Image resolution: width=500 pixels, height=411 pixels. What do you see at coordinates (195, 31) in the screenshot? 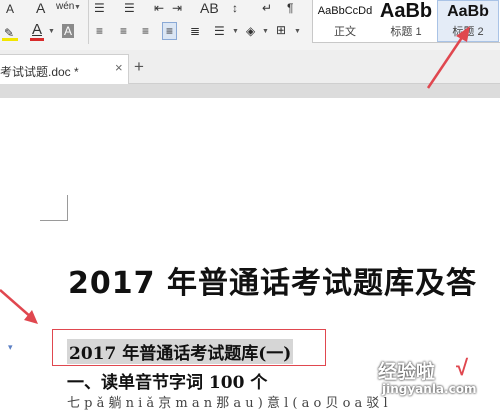
I see `distribute-icon: ≣` at bounding box center [195, 31].